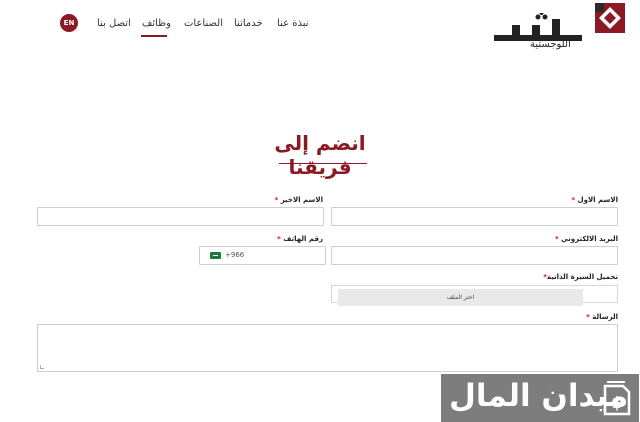 The height and width of the screenshot is (422, 640). Describe the element at coordinates (42, 367) in the screenshot. I see `resize-grip-icon` at that location.